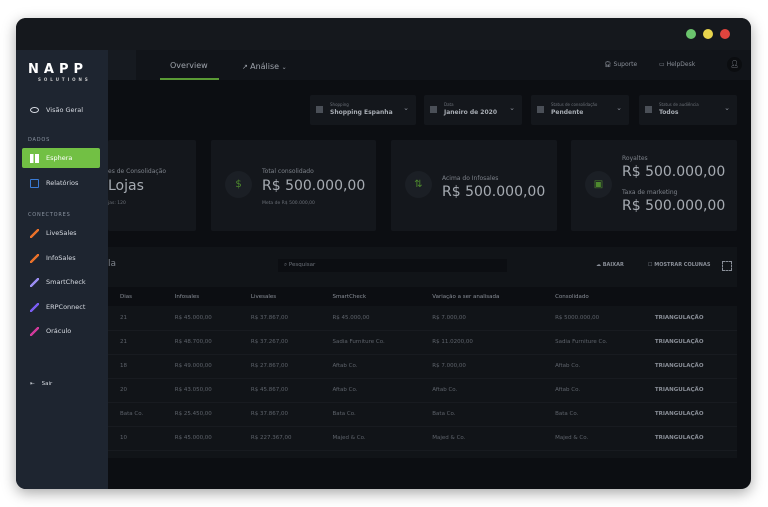 This screenshot has width=768, height=507. I want to click on eye-icon, so click(34, 110).